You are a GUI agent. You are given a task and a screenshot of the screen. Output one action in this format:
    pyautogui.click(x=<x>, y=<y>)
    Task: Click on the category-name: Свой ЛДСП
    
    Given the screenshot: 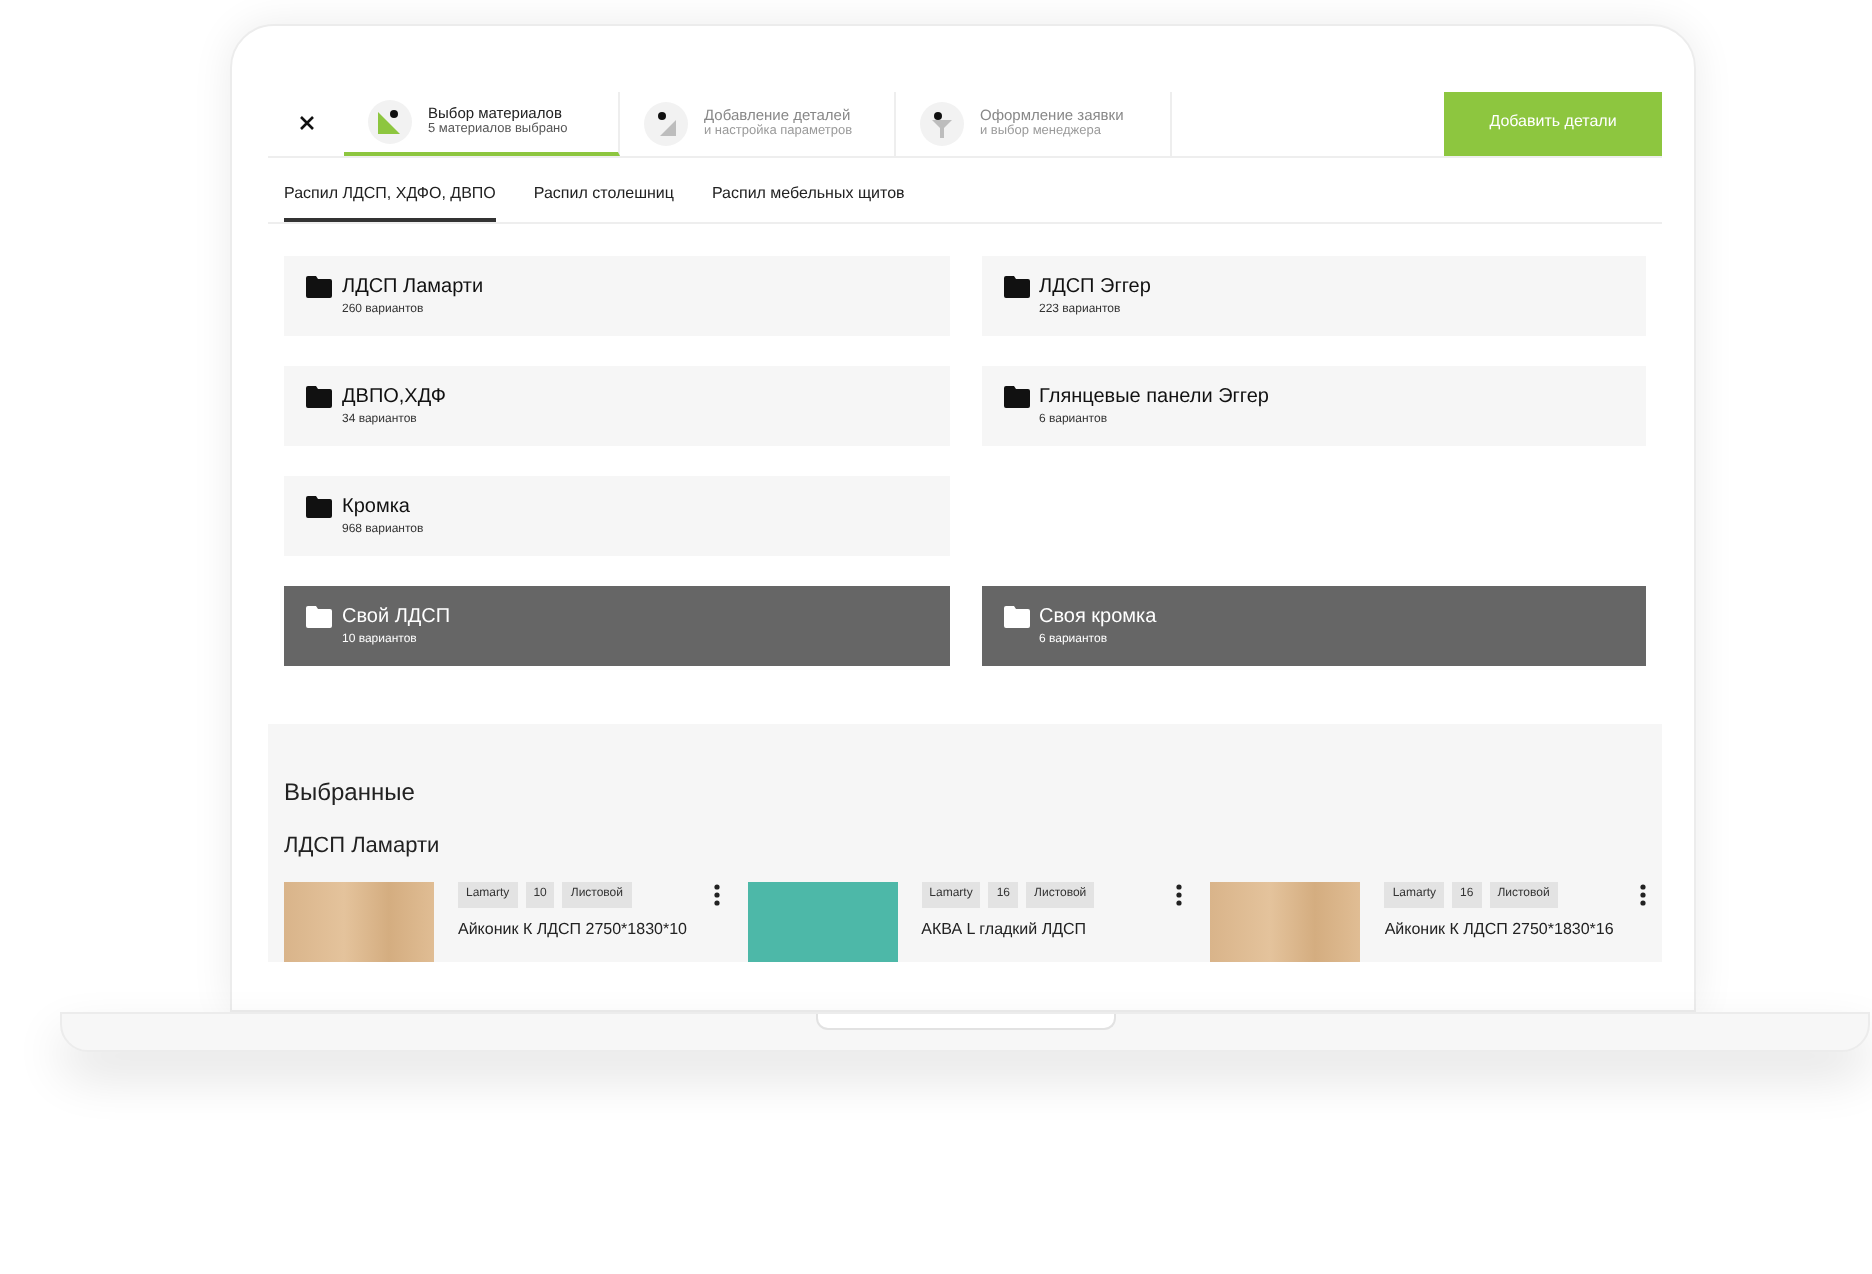 What is the action you would take?
    pyautogui.click(x=396, y=617)
    